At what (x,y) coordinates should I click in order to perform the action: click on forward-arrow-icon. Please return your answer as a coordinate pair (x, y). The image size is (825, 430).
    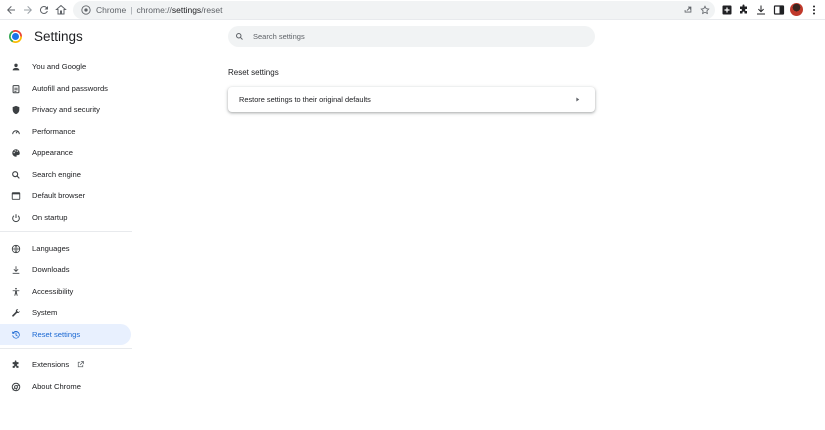
    Looking at the image, I should click on (28, 10).